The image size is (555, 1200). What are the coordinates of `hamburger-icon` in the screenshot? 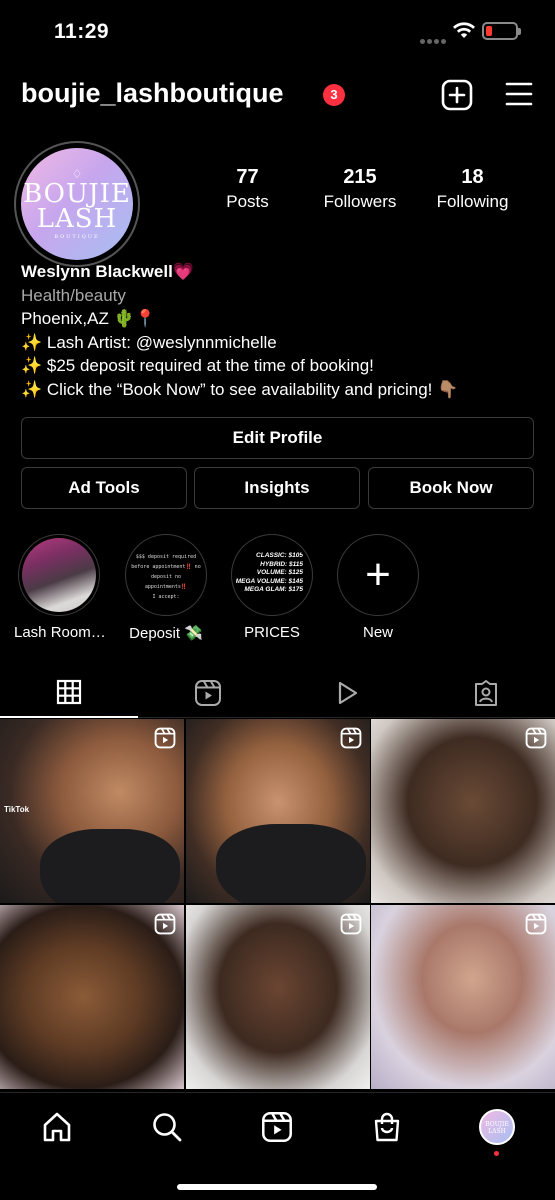 It's located at (519, 94).